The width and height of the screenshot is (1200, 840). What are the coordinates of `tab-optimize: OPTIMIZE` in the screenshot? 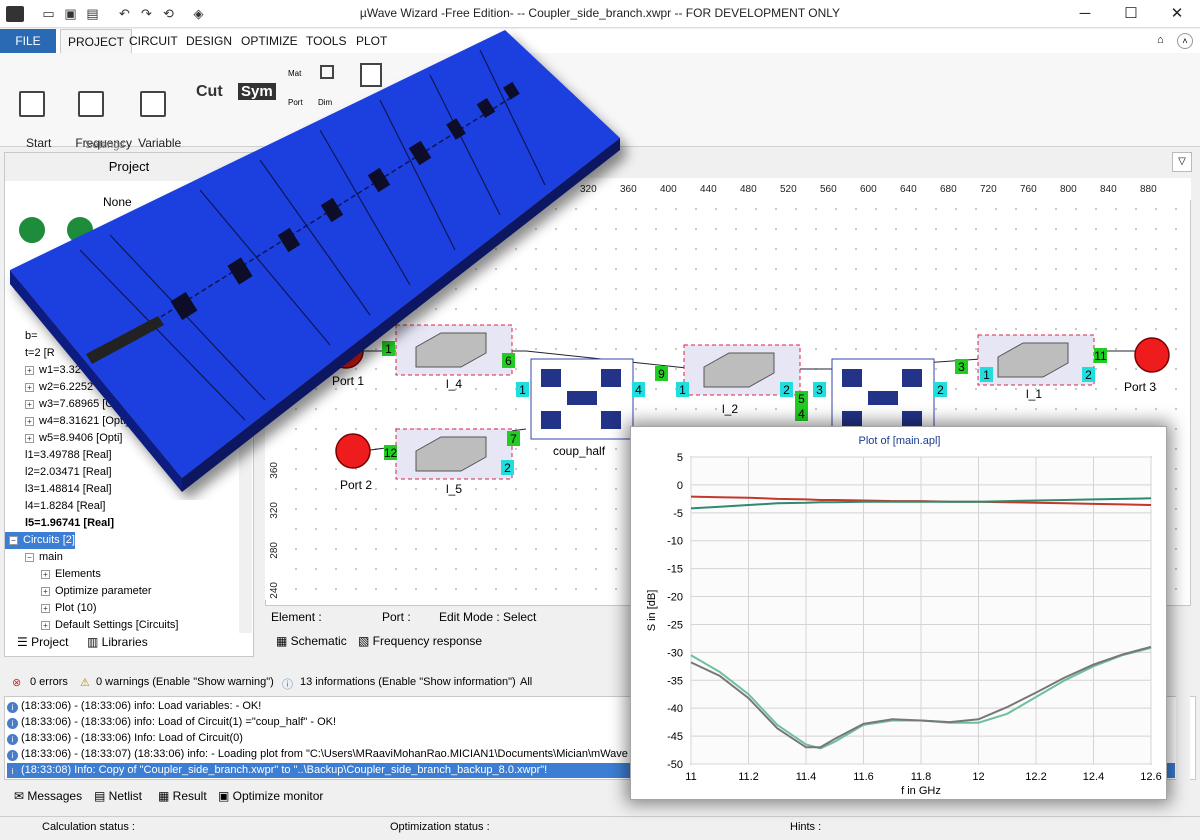 It's located at (269, 41).